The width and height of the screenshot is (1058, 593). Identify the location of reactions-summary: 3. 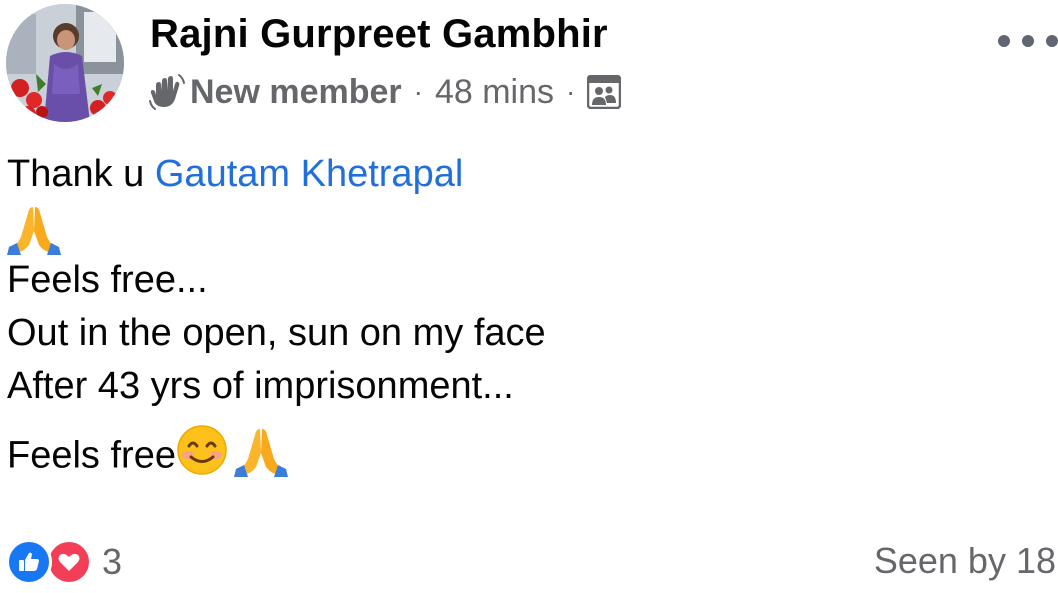
(64, 562).